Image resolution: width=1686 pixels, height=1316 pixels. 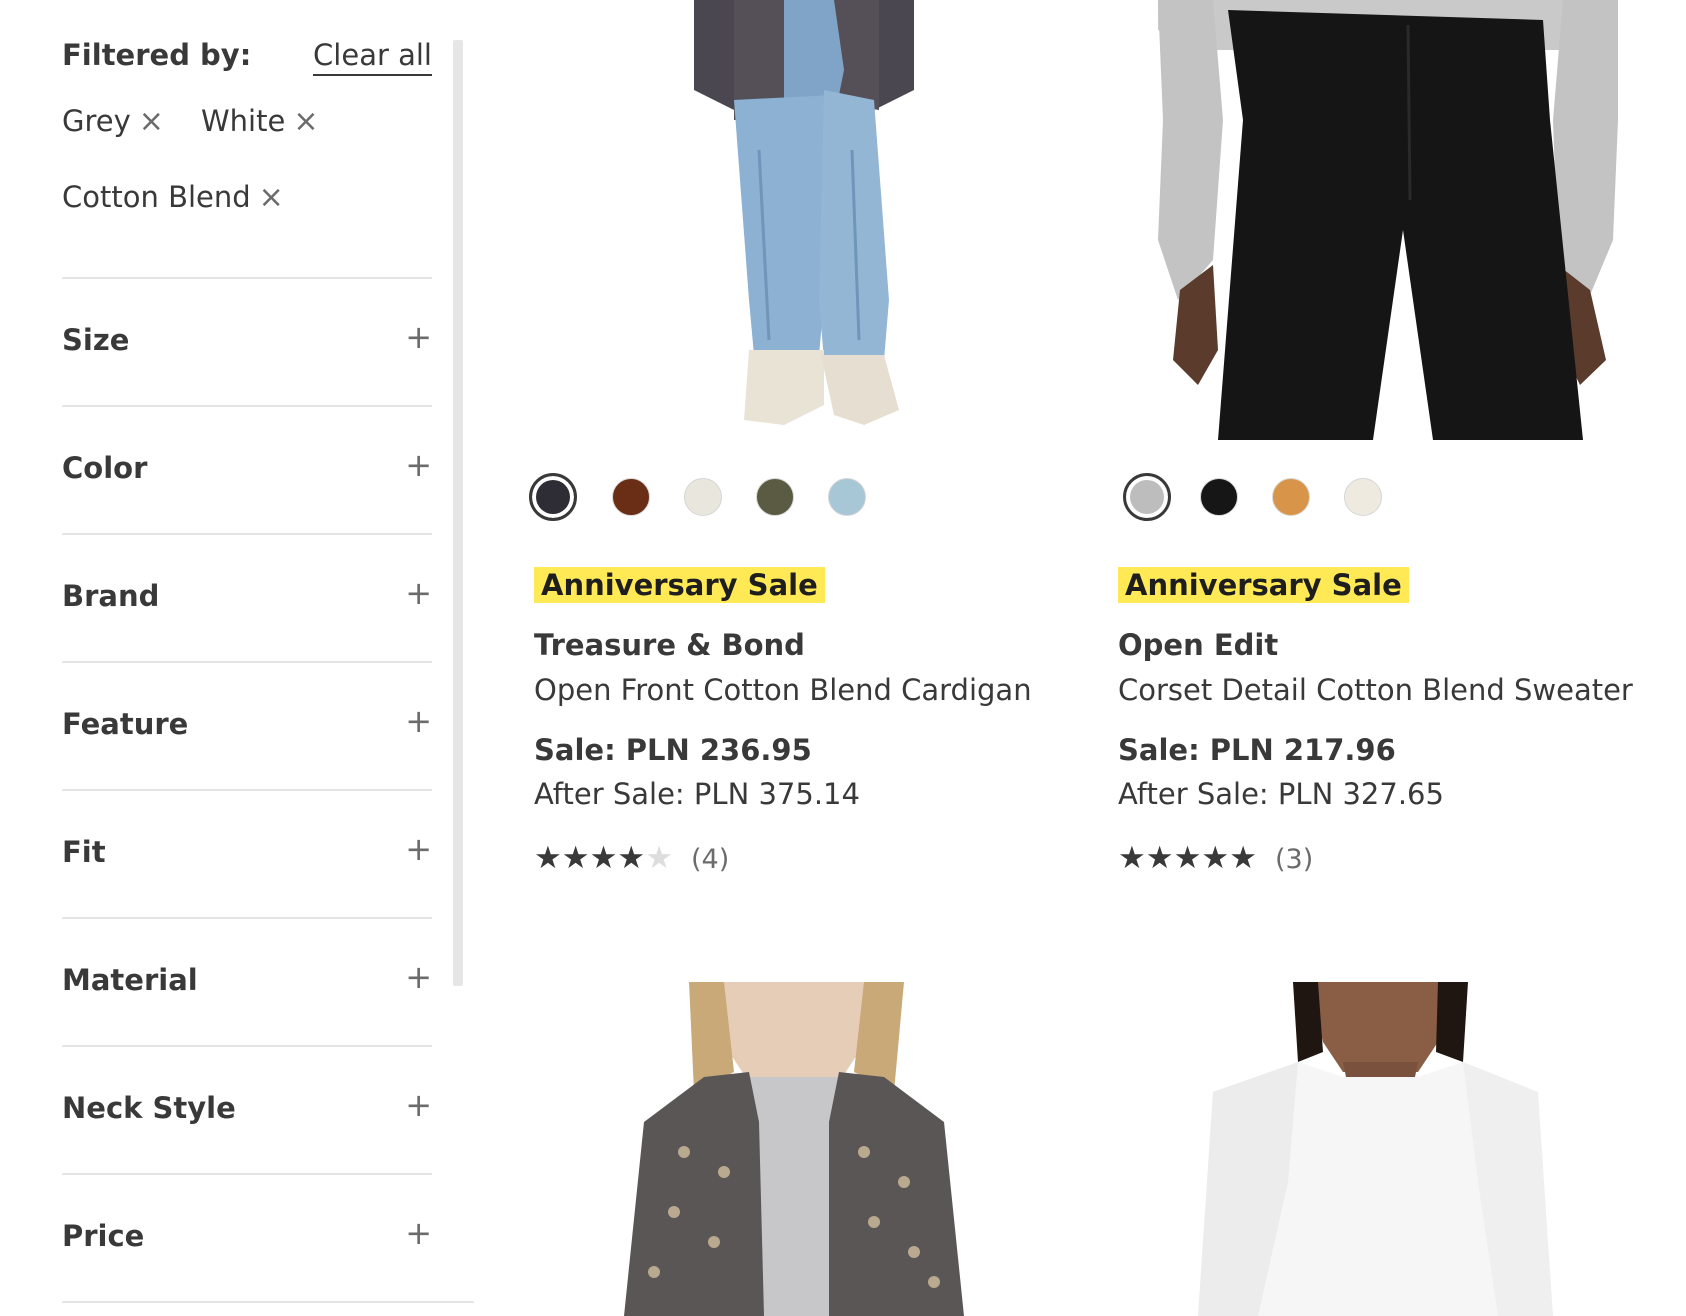 I want to click on sale-price: Sale: PLN 236.95, so click(x=673, y=750).